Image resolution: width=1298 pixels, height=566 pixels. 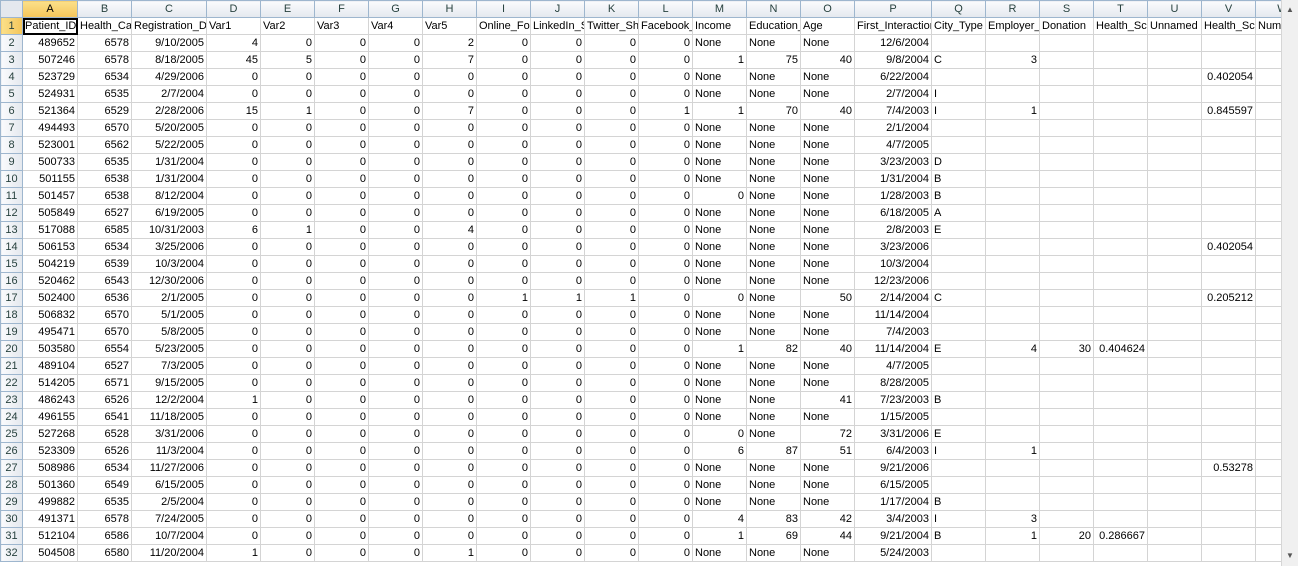 What do you see at coordinates (773, 536) in the screenshot?
I see `data-cell: 69` at bounding box center [773, 536].